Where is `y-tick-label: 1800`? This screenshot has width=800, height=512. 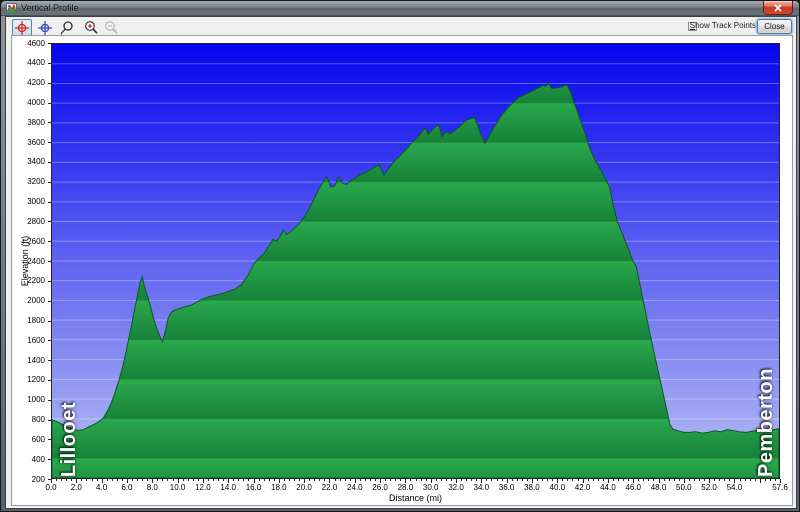
y-tick-label: 1800 is located at coordinates (36, 320).